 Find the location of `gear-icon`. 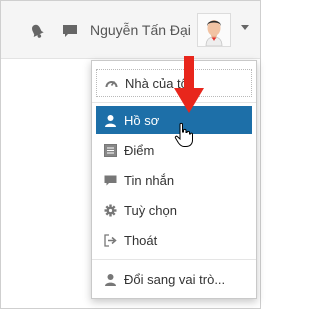

gear-icon is located at coordinates (110, 210).